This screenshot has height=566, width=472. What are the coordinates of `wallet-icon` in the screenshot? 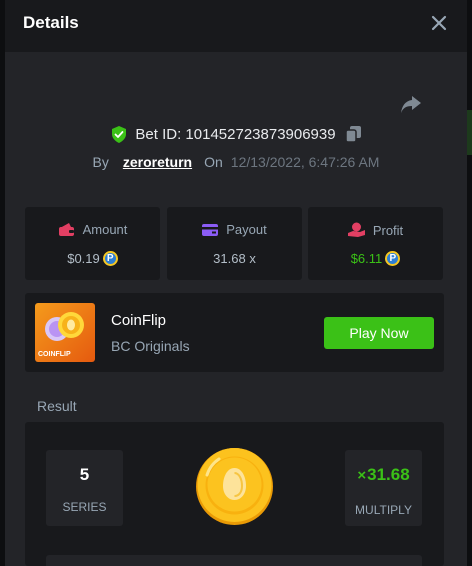 It's located at (66, 229).